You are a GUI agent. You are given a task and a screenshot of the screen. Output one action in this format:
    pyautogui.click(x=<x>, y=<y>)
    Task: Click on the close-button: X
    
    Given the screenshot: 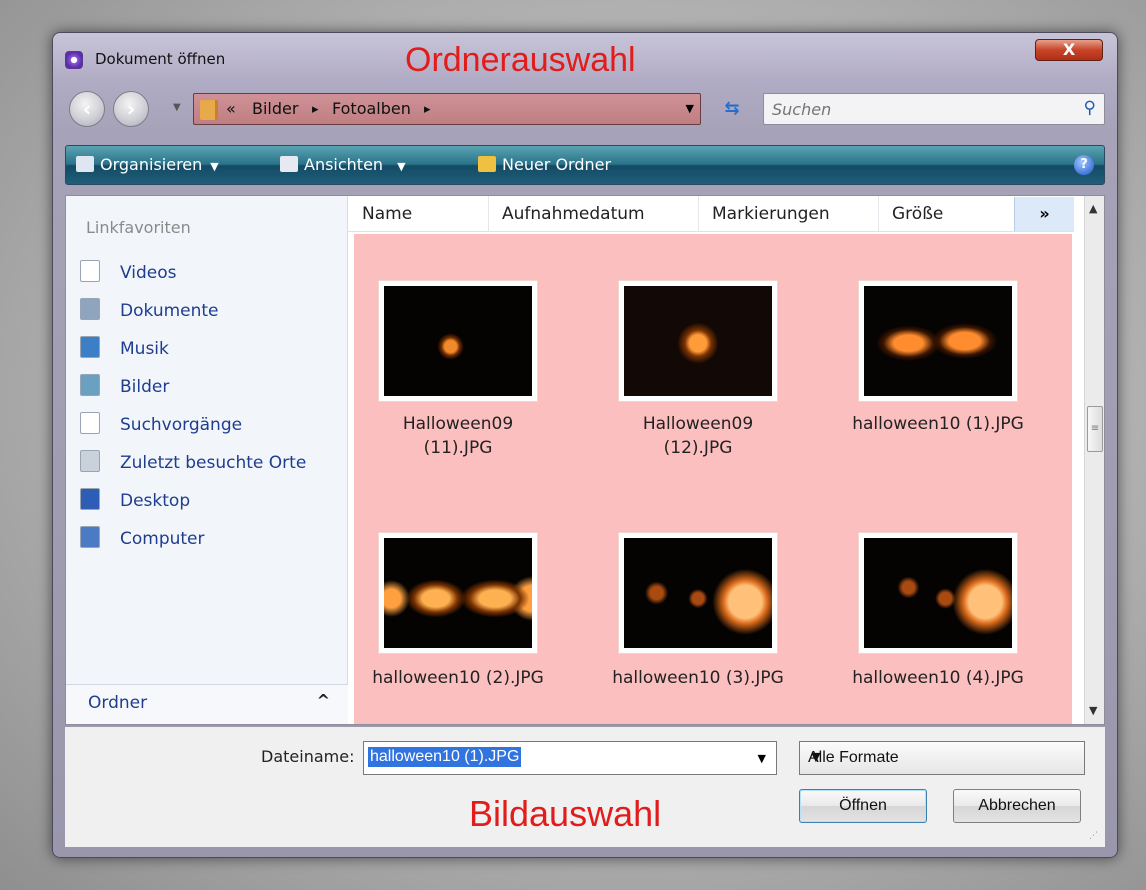 What is the action you would take?
    pyautogui.click(x=1069, y=50)
    